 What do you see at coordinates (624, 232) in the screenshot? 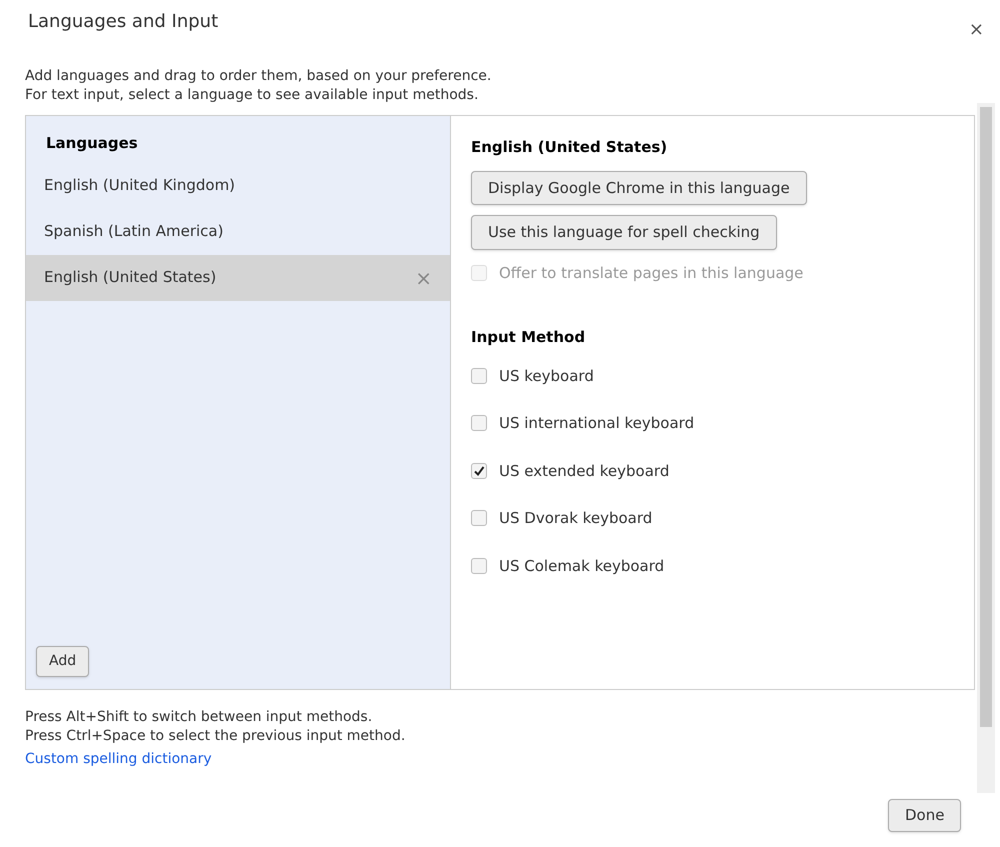
I see `language-button: Use this language for spell checking` at bounding box center [624, 232].